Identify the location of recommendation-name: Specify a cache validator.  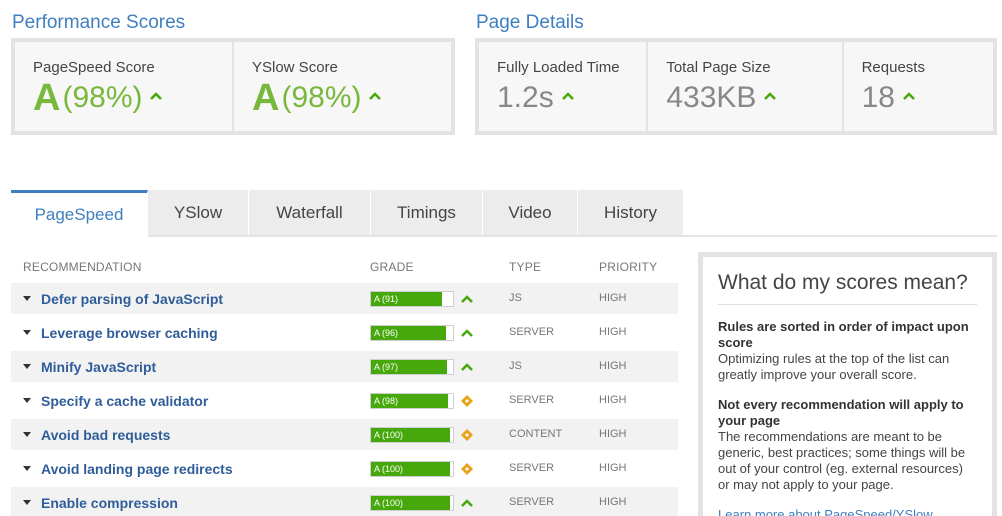
(124, 401).